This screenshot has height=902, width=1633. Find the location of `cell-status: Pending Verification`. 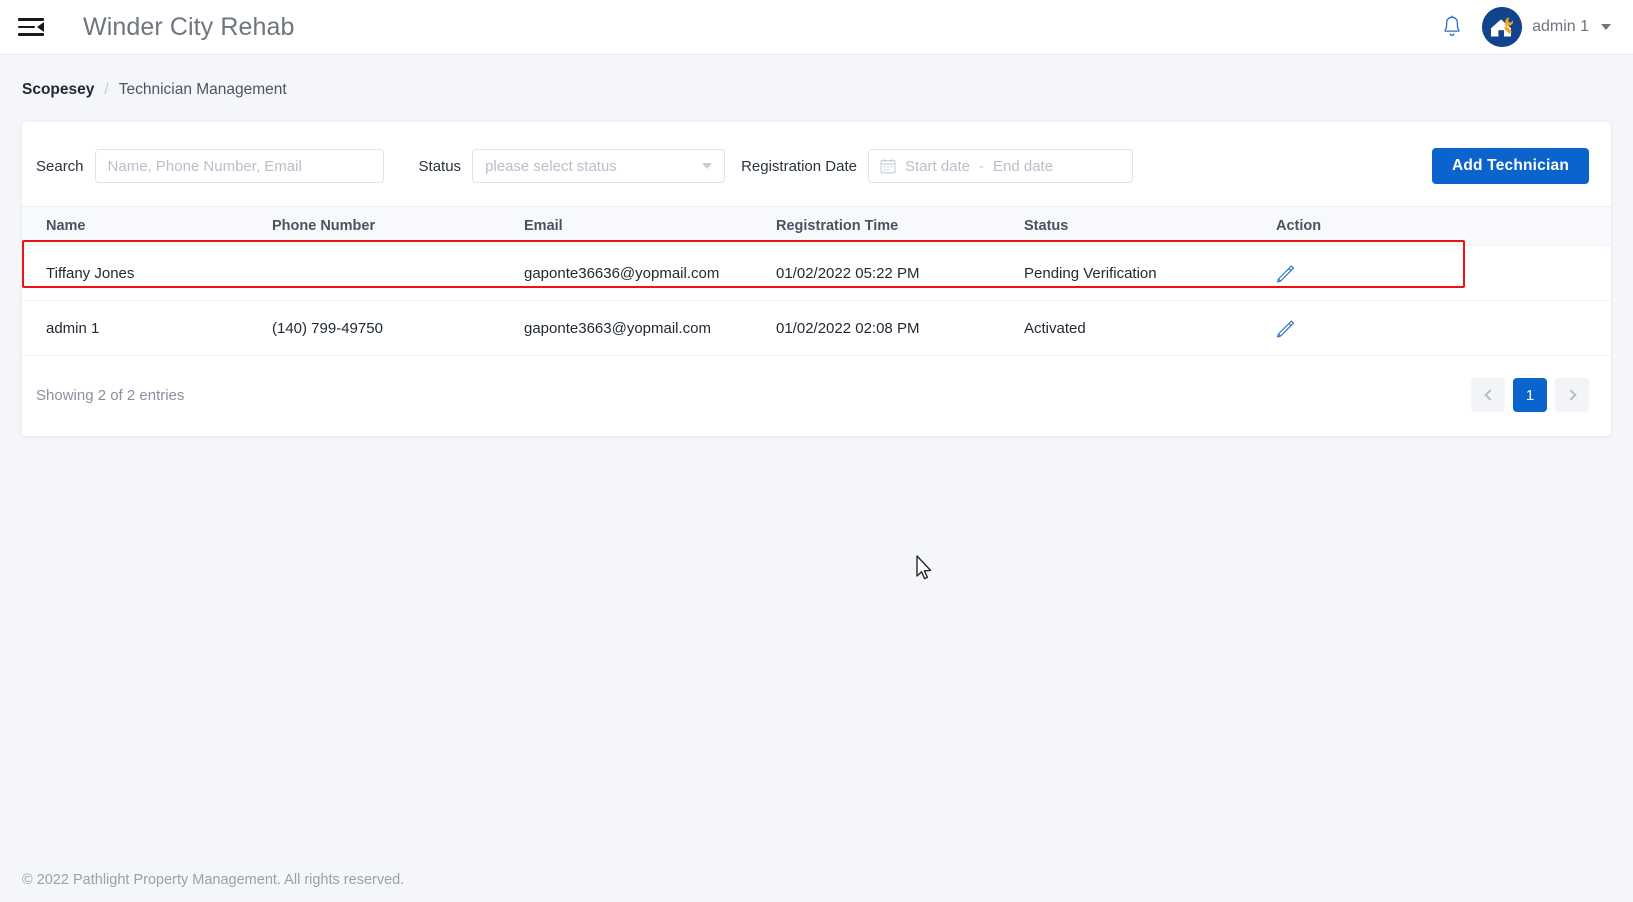

cell-status: Pending Verification is located at coordinates (1150, 273).